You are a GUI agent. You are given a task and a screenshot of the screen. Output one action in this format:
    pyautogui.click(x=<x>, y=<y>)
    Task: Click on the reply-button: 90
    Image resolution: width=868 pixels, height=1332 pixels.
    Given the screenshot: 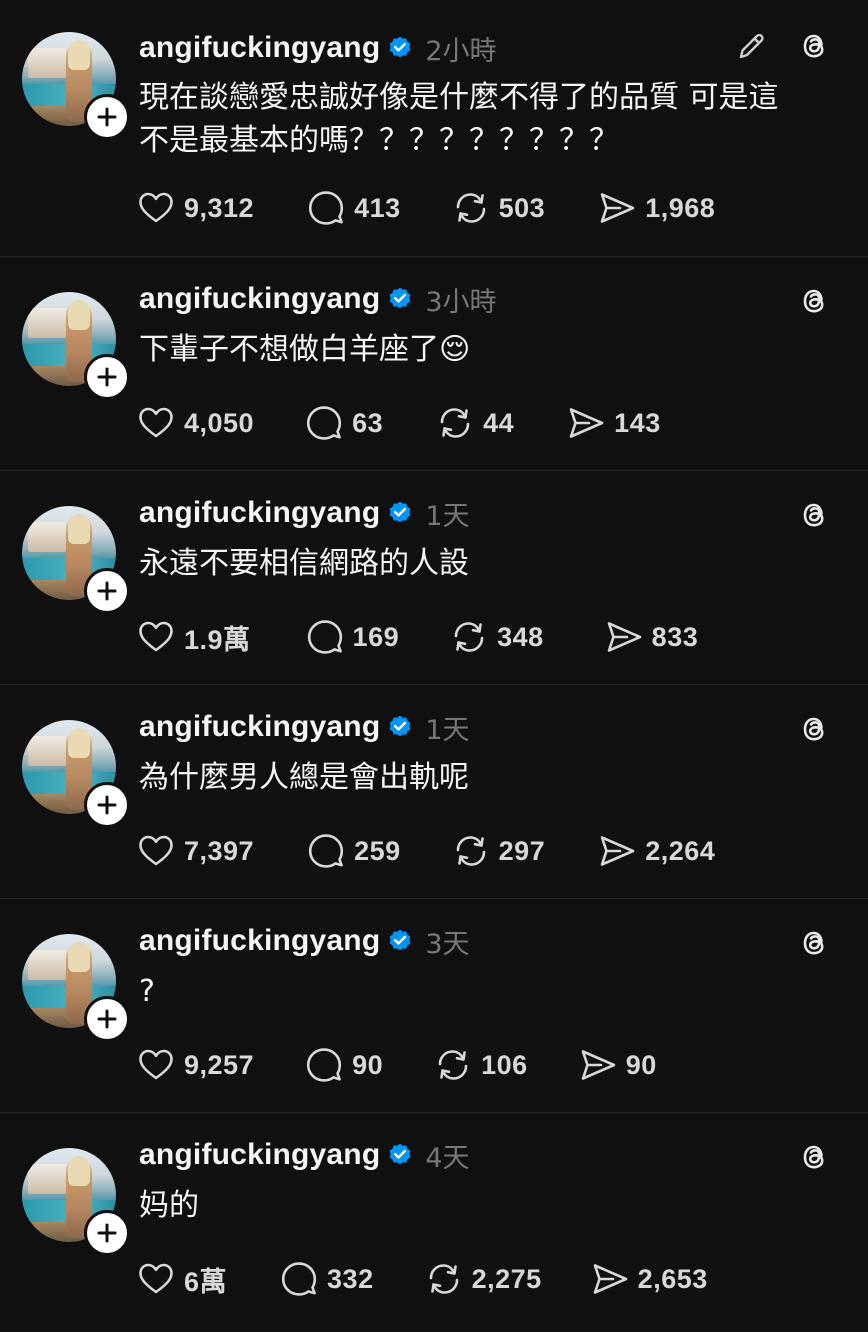 What is the action you would take?
    pyautogui.click(x=343, y=1065)
    